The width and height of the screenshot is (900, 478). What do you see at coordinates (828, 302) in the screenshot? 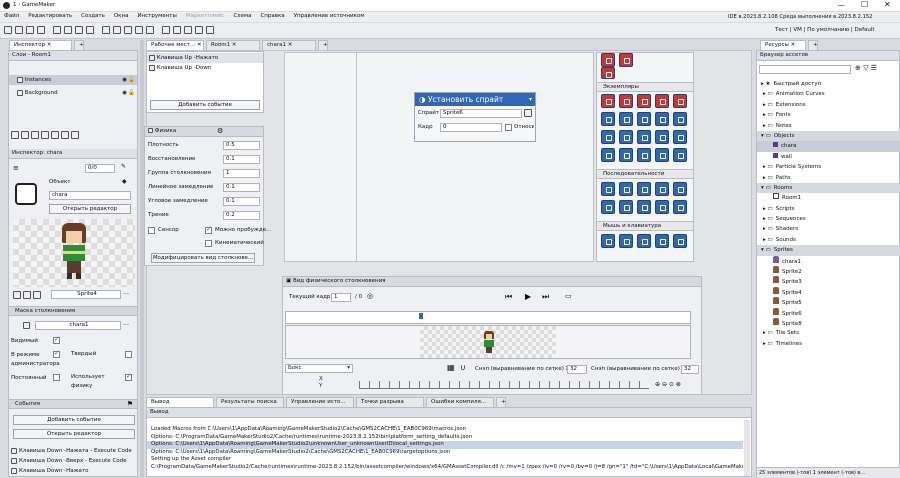
I see `asset-item: Sprite5` at bounding box center [828, 302].